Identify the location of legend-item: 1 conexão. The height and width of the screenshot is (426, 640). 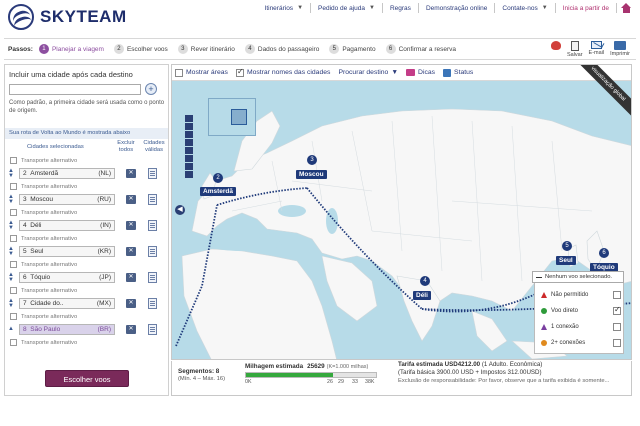
(581, 327).